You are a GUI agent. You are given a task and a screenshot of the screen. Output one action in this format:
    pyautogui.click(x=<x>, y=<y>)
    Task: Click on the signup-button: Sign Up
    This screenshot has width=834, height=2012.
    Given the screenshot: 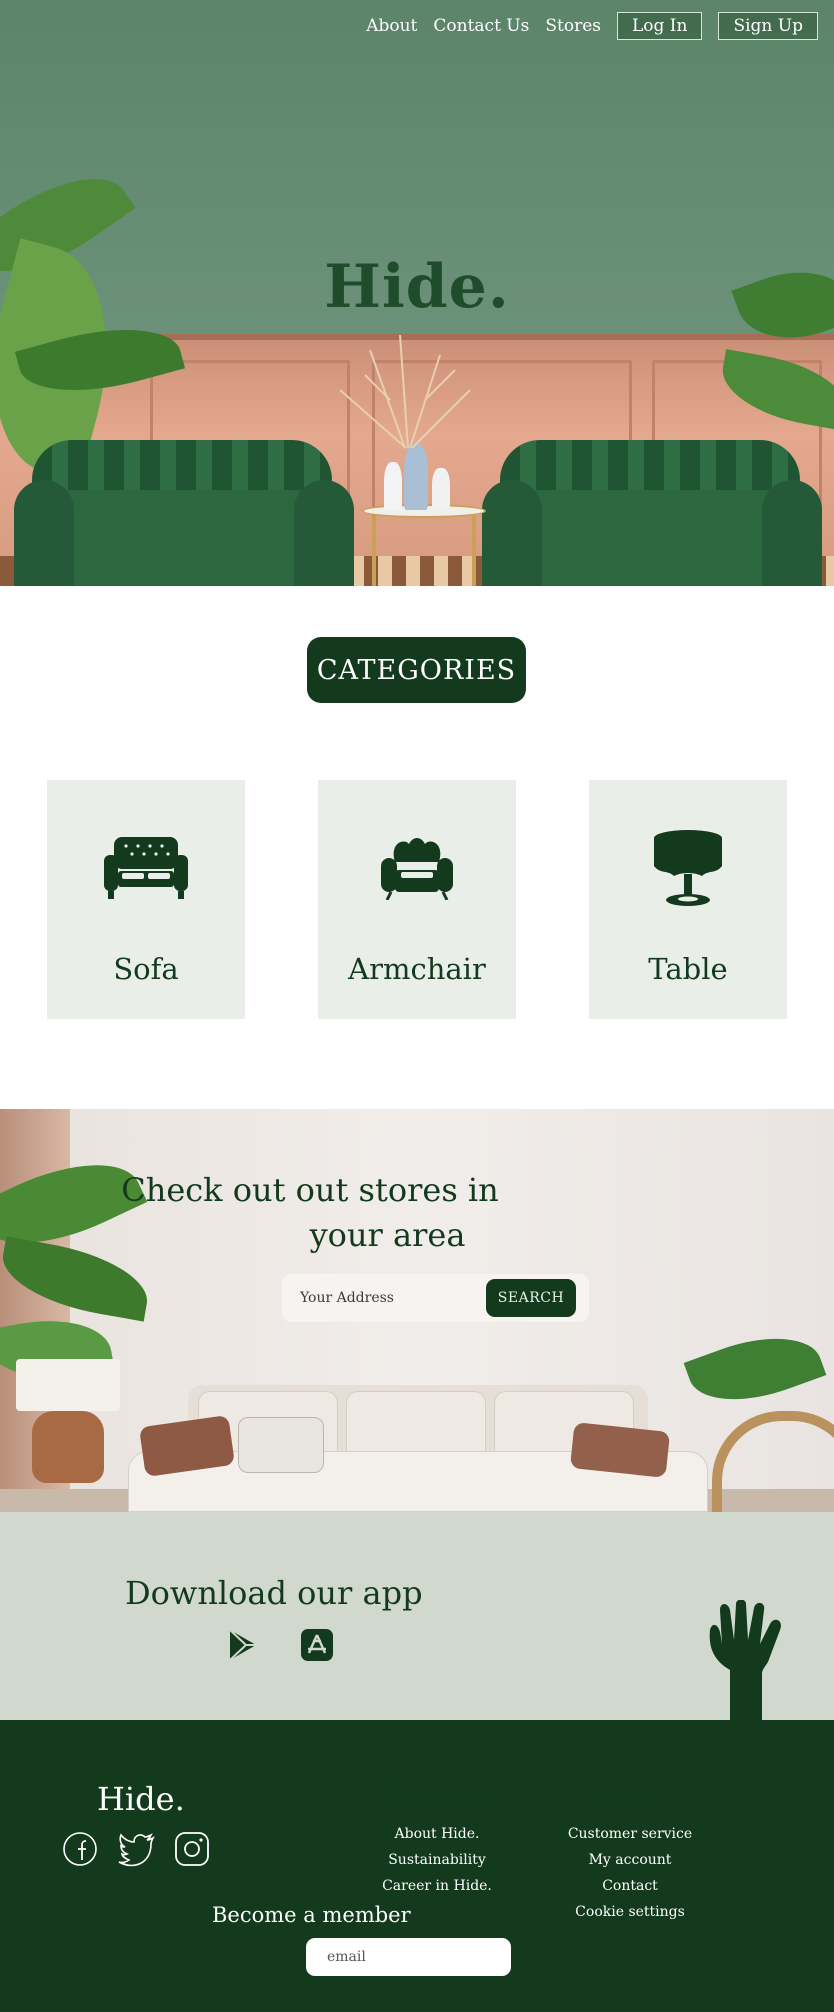 What is the action you would take?
    pyautogui.click(x=768, y=26)
    